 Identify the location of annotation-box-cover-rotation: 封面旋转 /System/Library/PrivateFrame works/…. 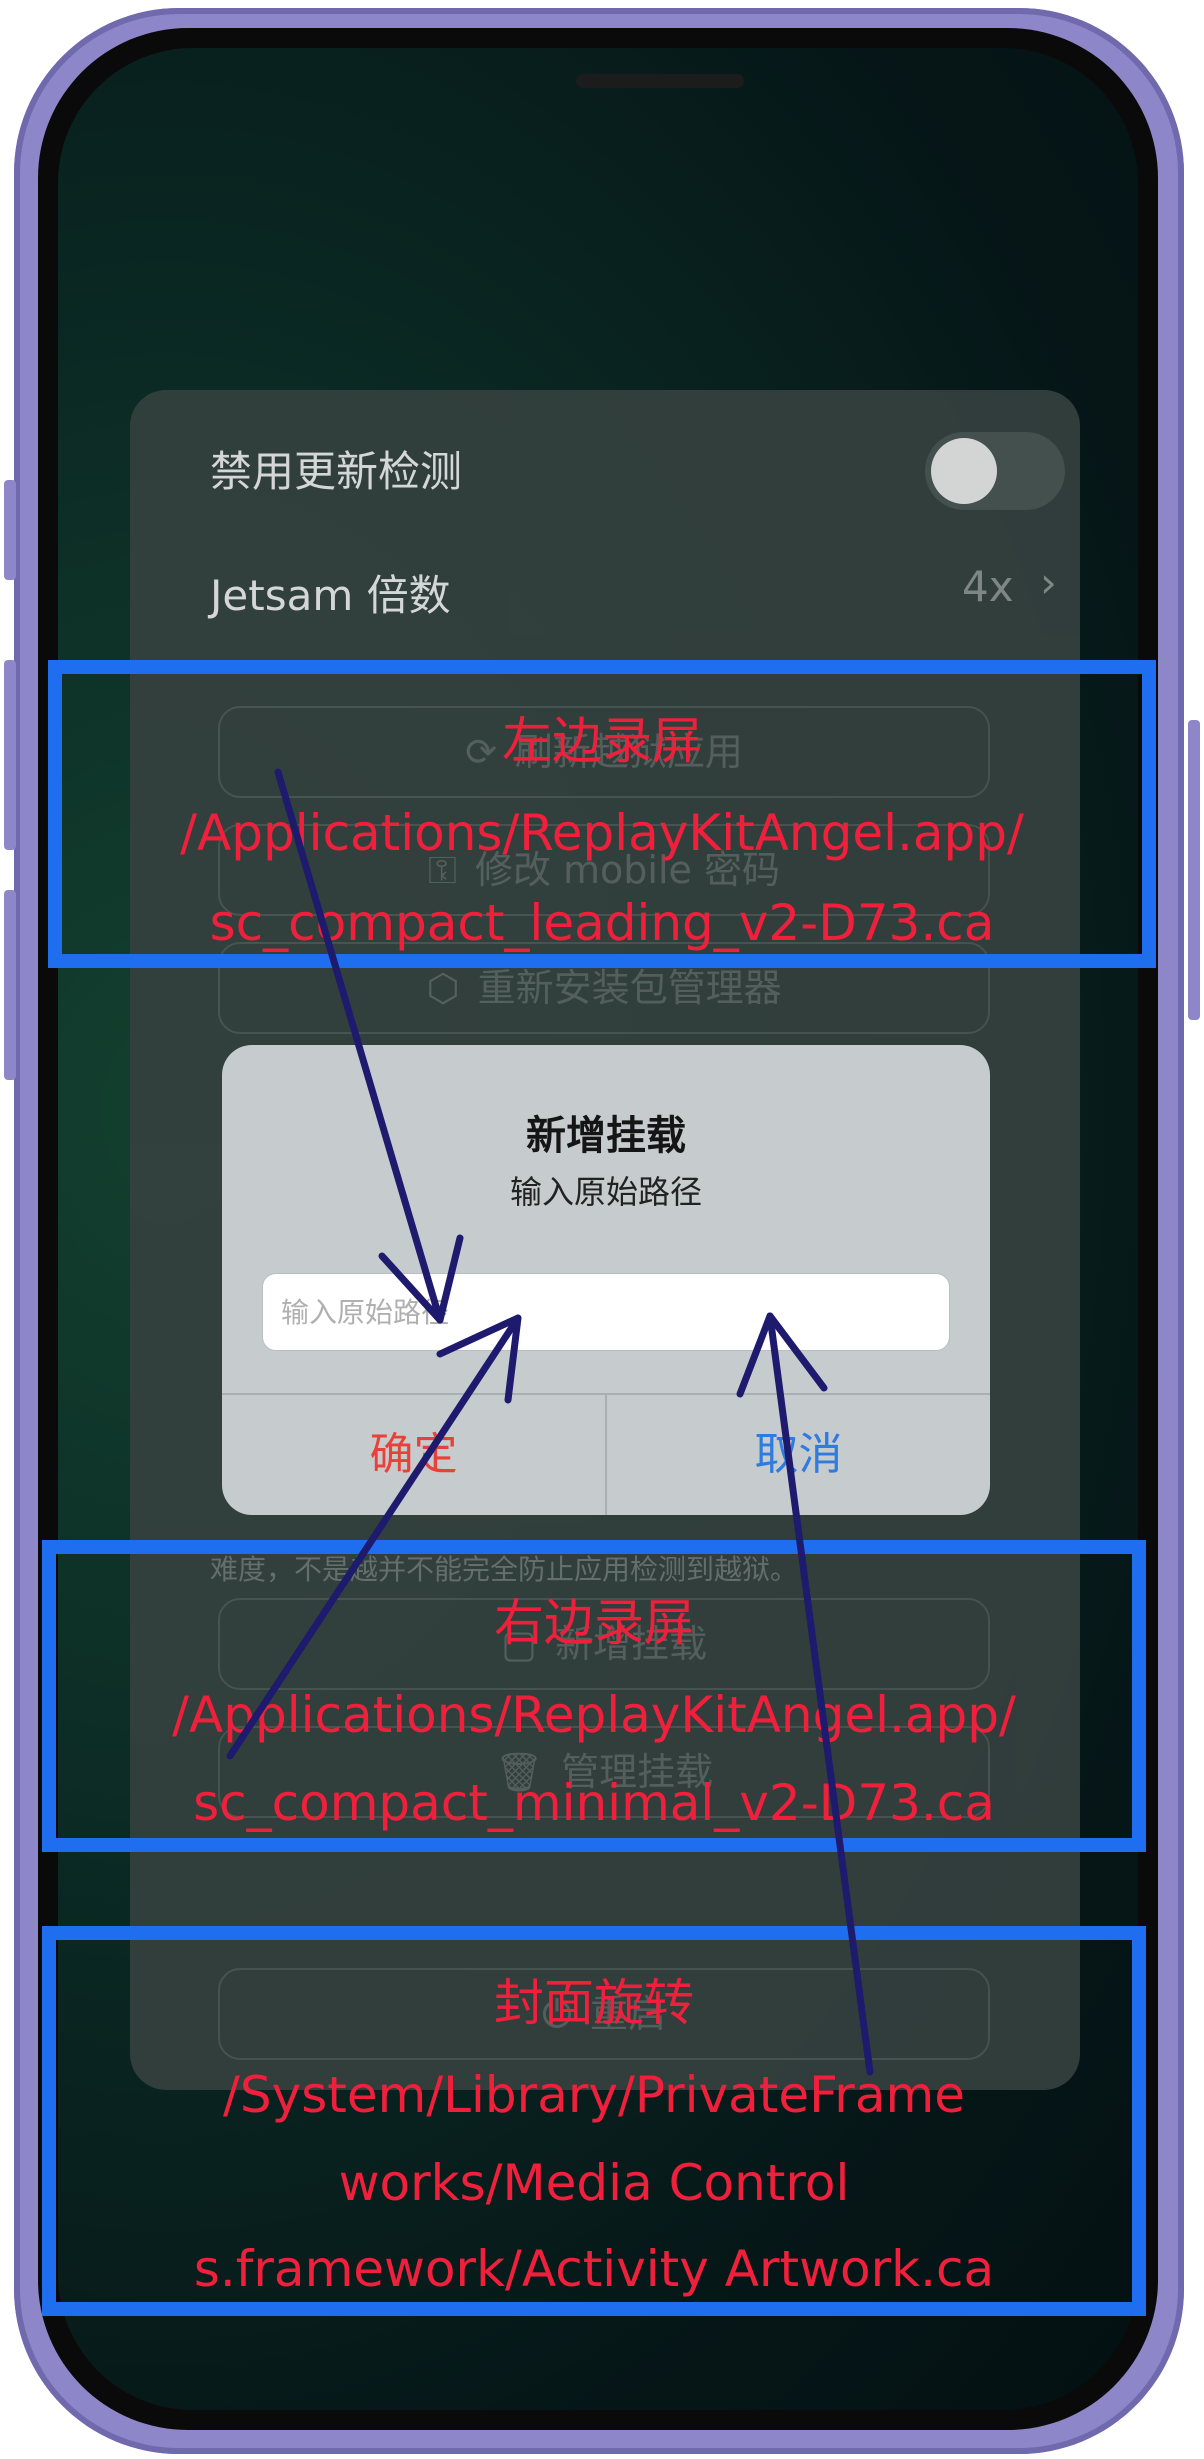
(594, 2121).